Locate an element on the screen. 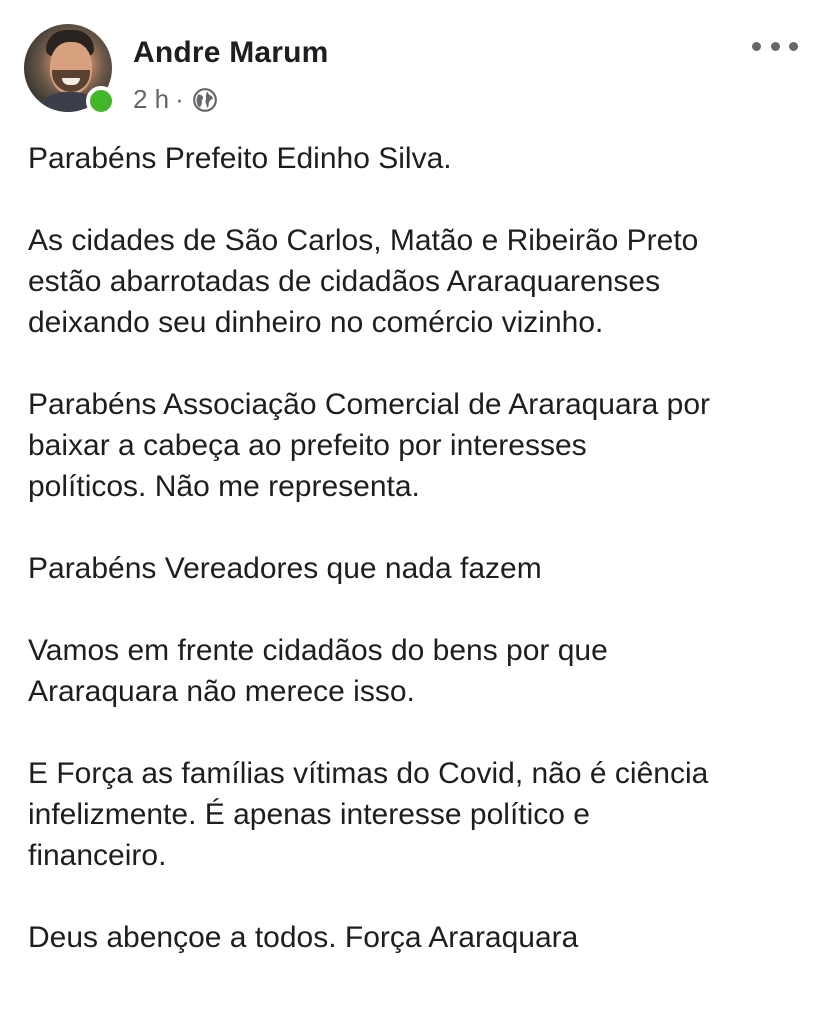 The width and height of the screenshot is (819, 1024). post-timestamp: 2 h is located at coordinates (151, 99).